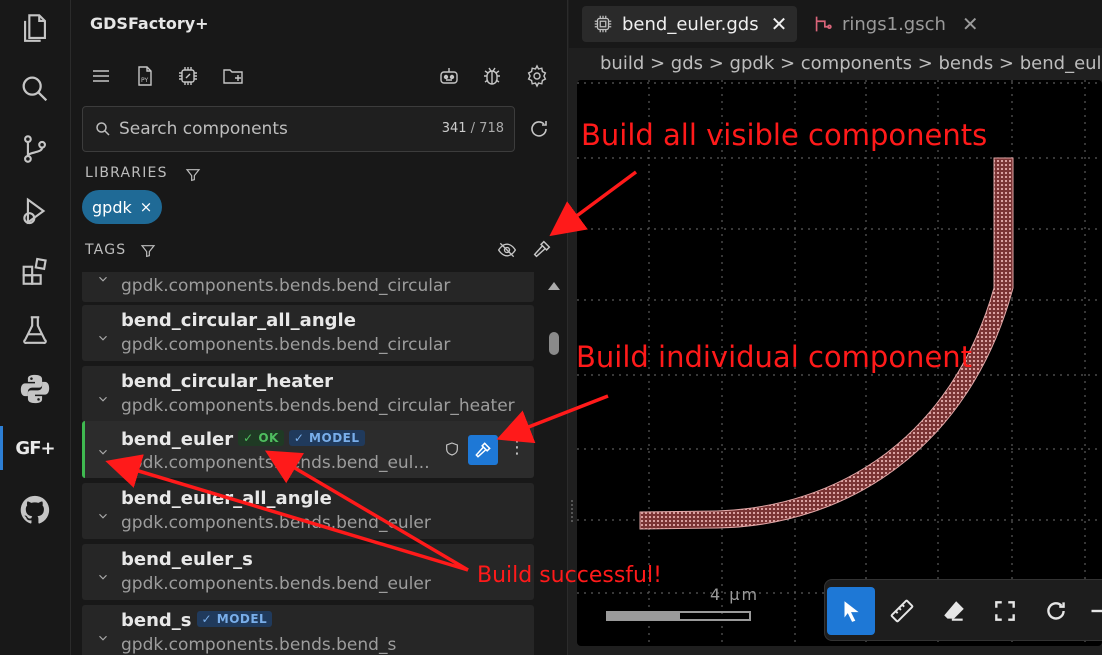  What do you see at coordinates (472, 128) in the screenshot?
I see `search-result-count: 341 / 718` at bounding box center [472, 128].